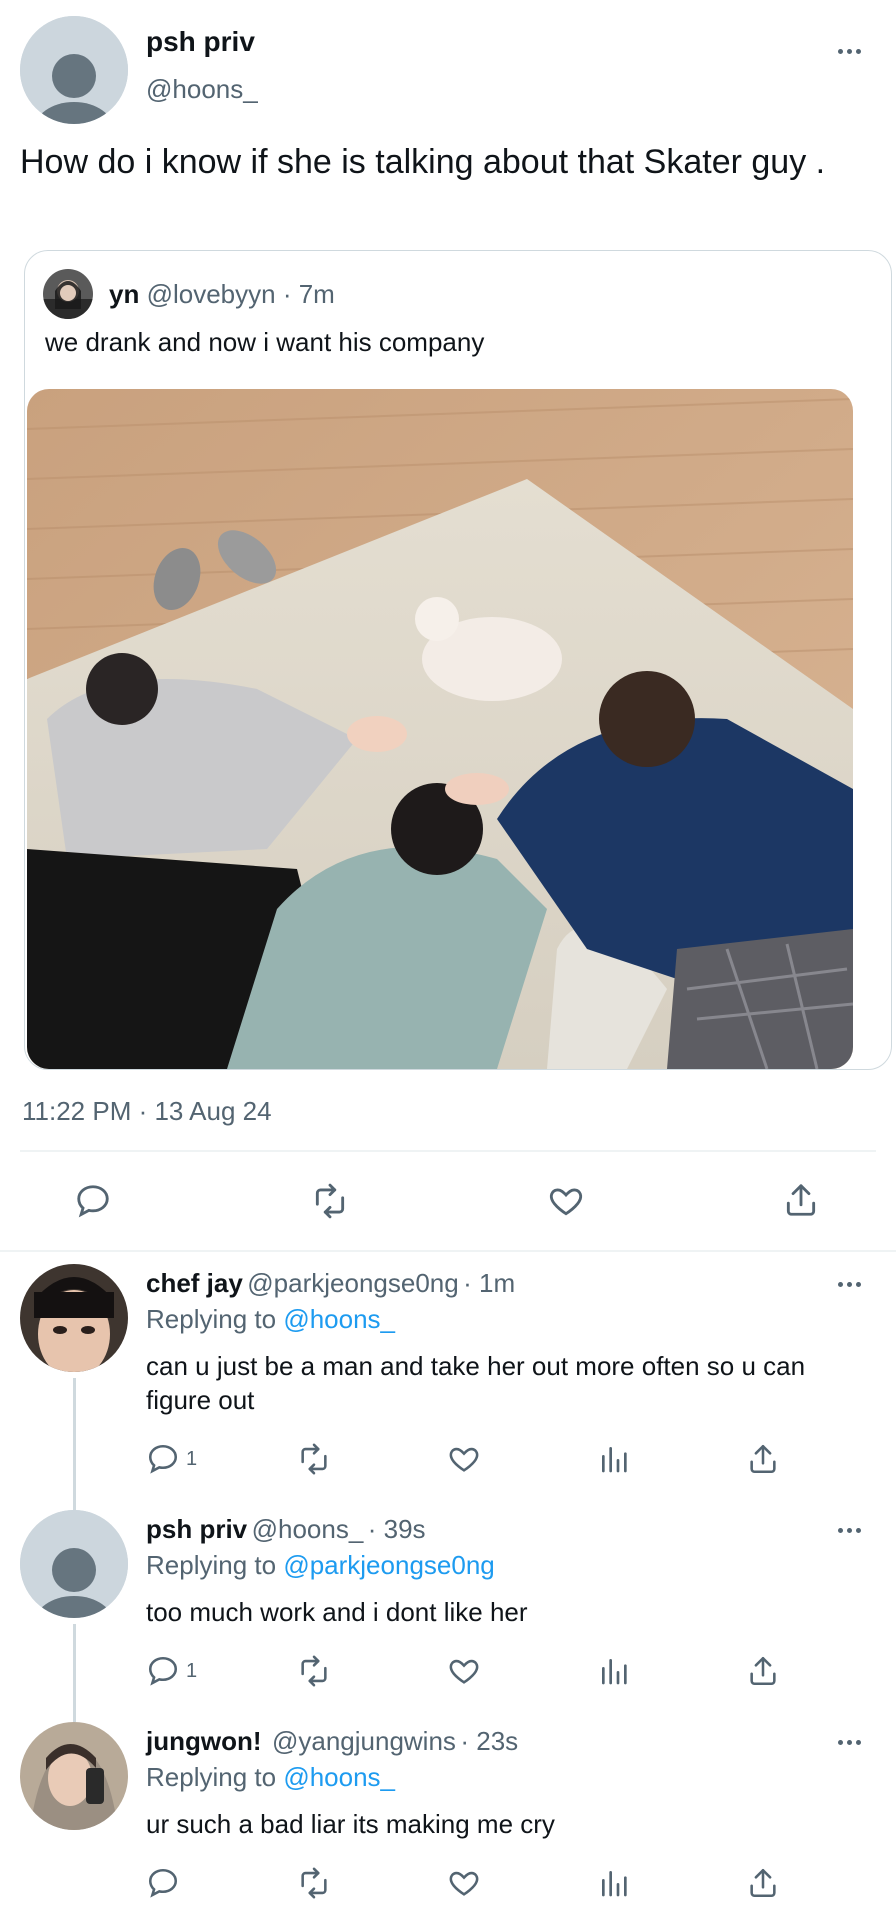  I want to click on quoted-author-handle: @lovebyyn, so click(211, 294).